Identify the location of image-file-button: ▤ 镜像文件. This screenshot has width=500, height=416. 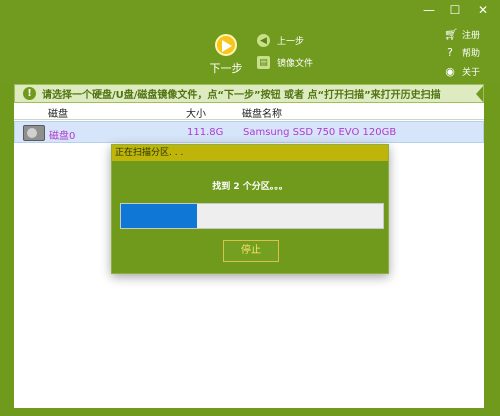
(285, 62).